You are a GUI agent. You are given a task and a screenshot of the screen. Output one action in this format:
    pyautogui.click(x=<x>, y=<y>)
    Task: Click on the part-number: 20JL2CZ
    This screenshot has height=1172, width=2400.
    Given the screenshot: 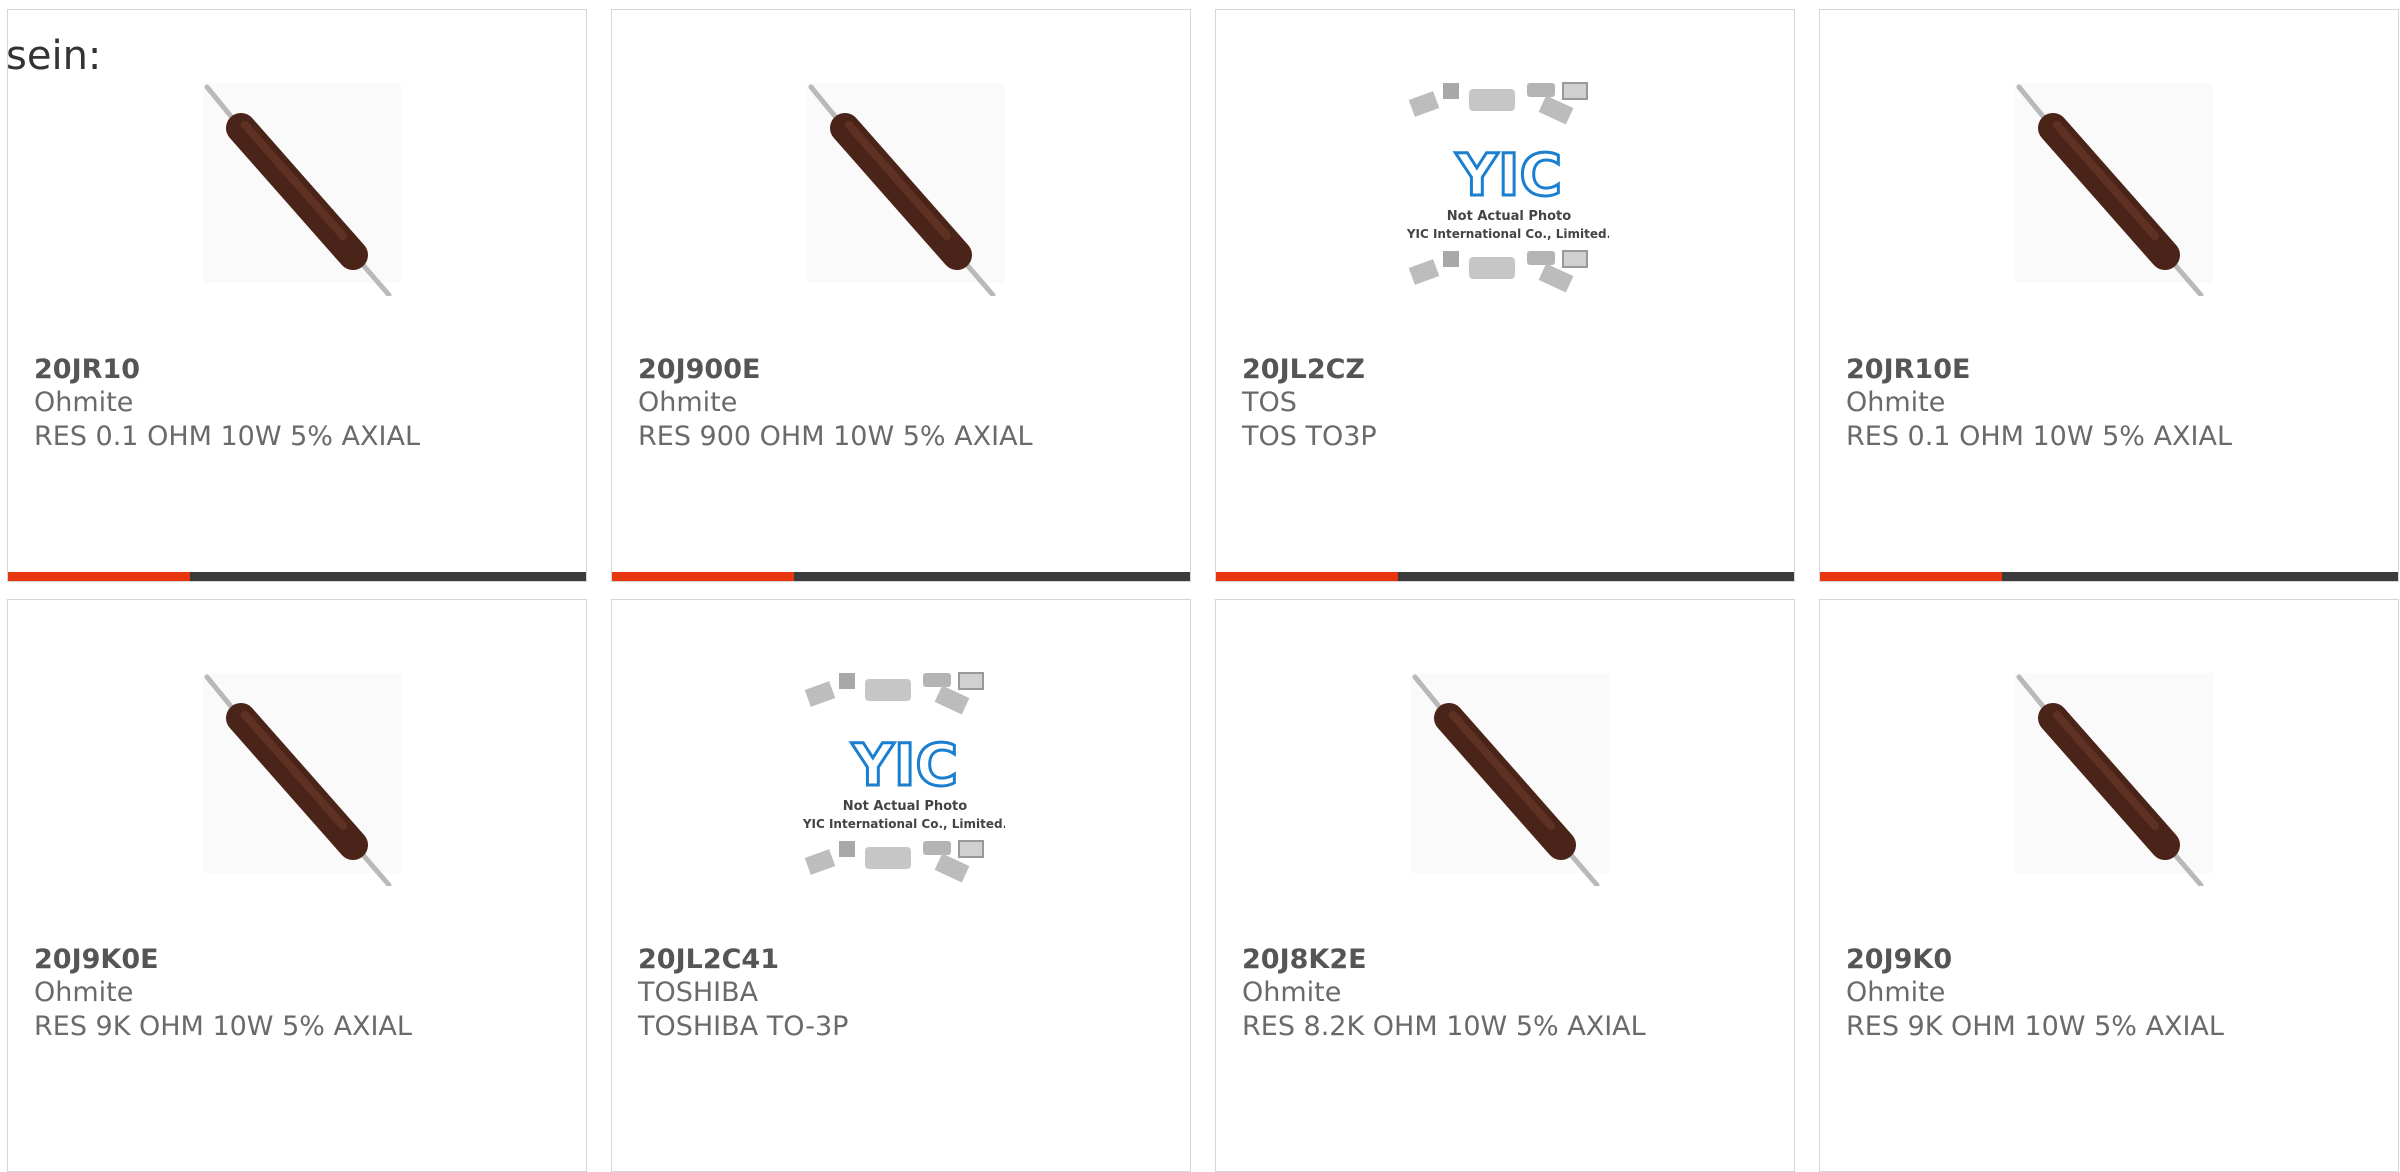 What is the action you would take?
    pyautogui.click(x=1508, y=369)
    